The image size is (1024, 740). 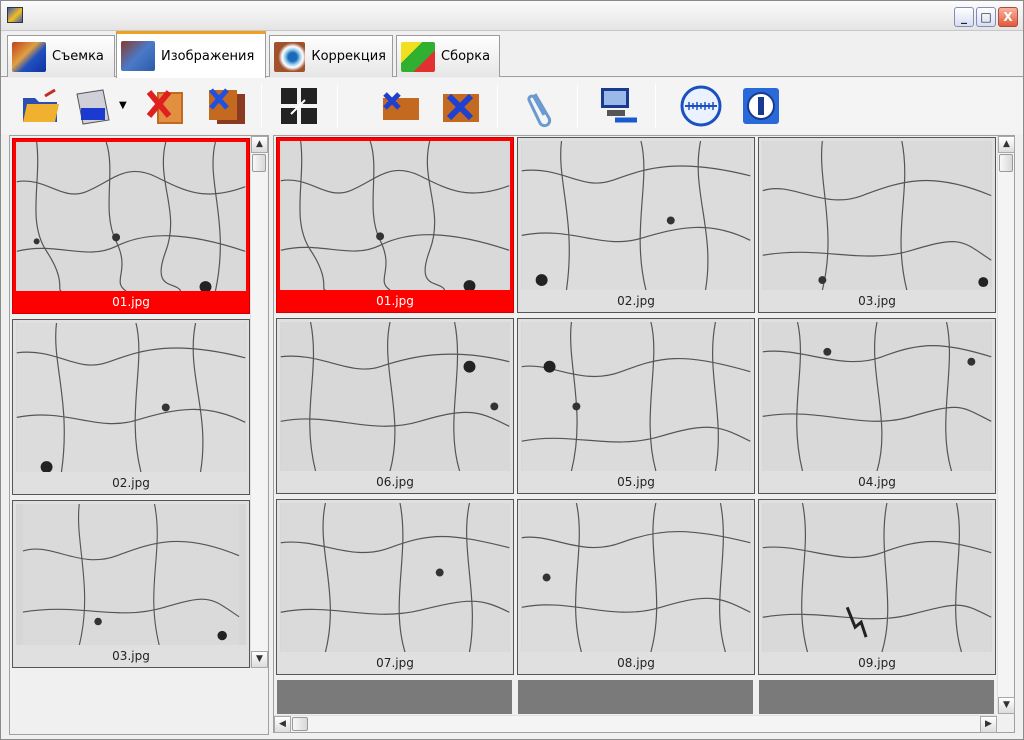 I want to click on gallery-item: 05.jpg, so click(x=636, y=406).